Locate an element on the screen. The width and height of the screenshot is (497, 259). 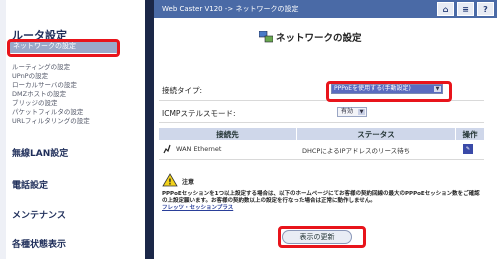
list-button: ≡ is located at coordinates (465, 9).